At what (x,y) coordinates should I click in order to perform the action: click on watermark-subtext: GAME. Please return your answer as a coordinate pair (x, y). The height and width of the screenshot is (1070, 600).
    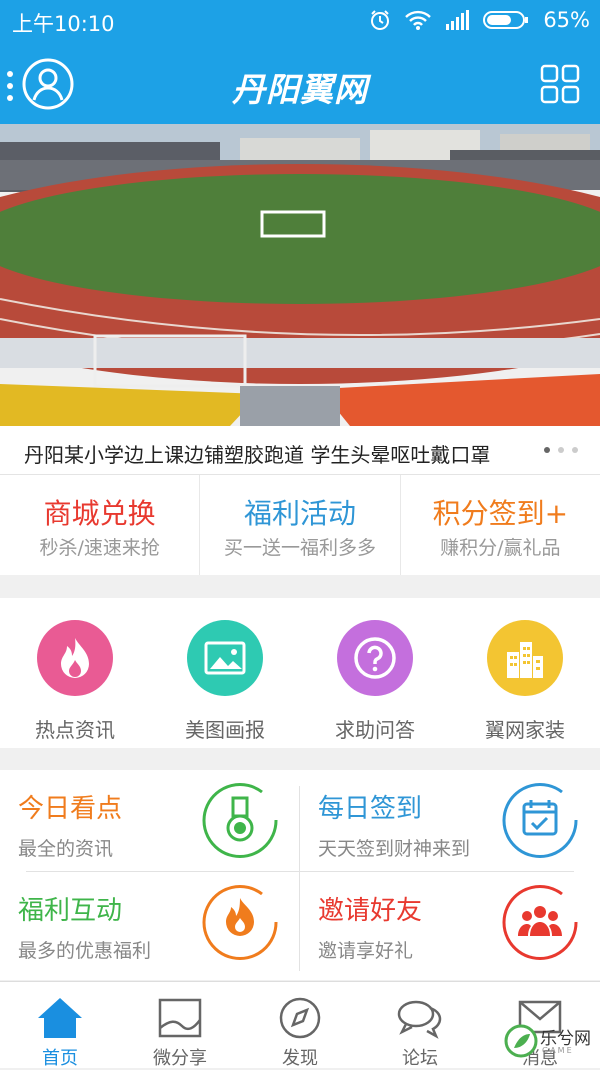
    Looking at the image, I should click on (558, 1050).